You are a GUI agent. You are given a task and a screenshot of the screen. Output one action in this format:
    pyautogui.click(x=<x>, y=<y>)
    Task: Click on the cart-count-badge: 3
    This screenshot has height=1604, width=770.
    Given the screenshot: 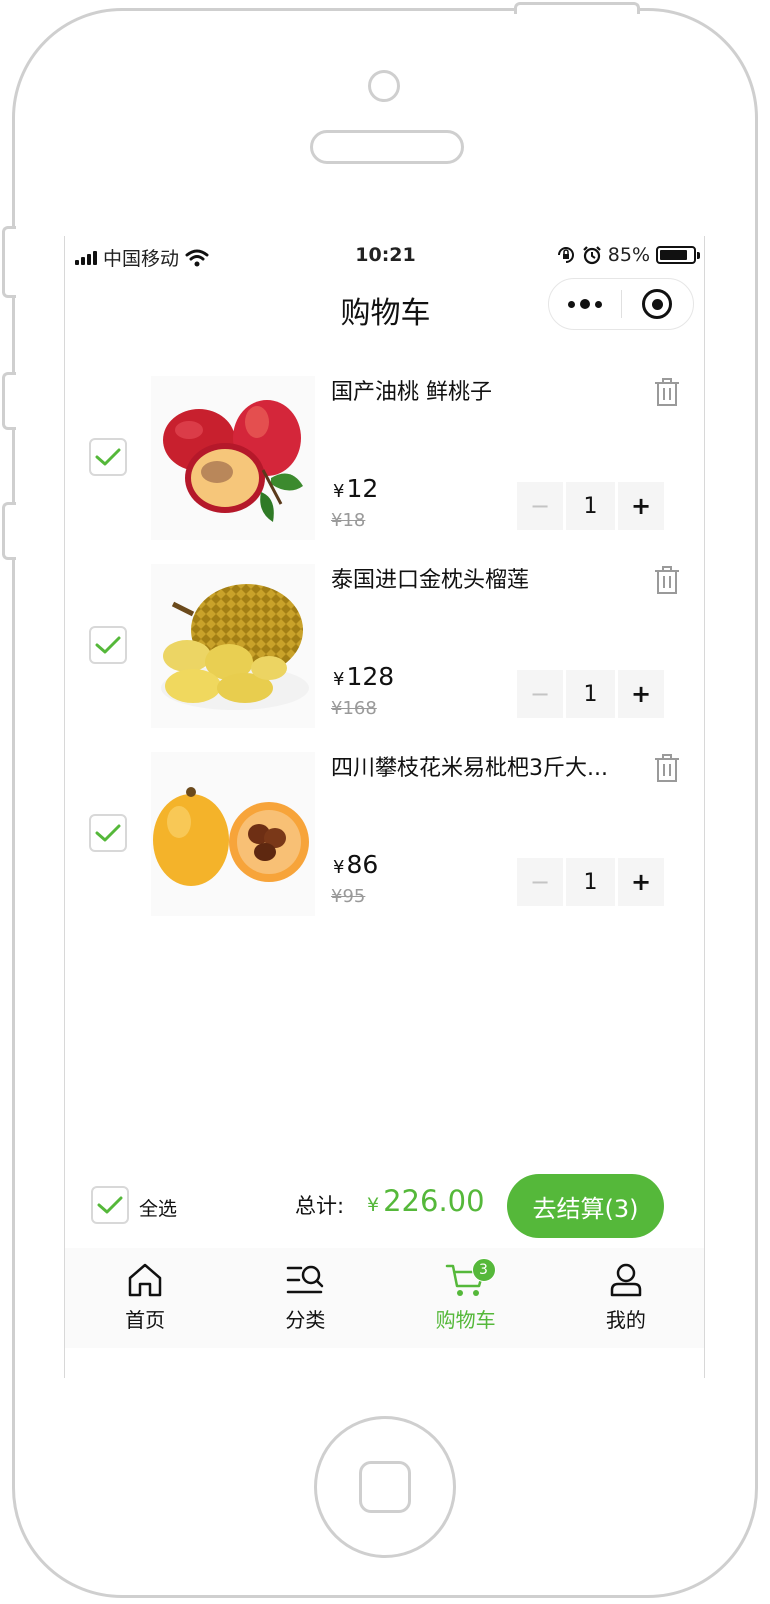 What is the action you would take?
    pyautogui.click(x=483, y=1270)
    